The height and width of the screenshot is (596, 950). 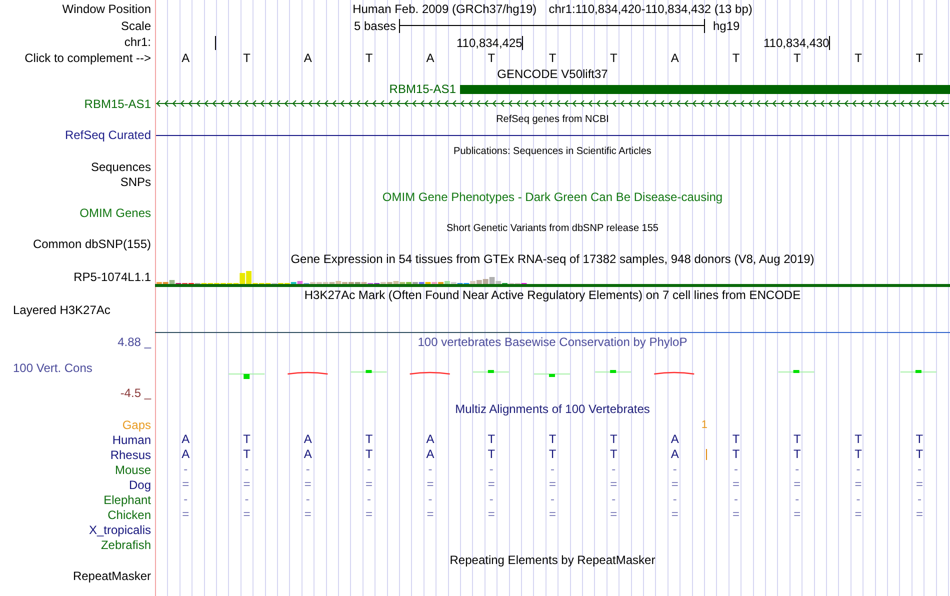 What do you see at coordinates (119, 529) in the screenshot?
I see `track-label: X_tropicalis` at bounding box center [119, 529].